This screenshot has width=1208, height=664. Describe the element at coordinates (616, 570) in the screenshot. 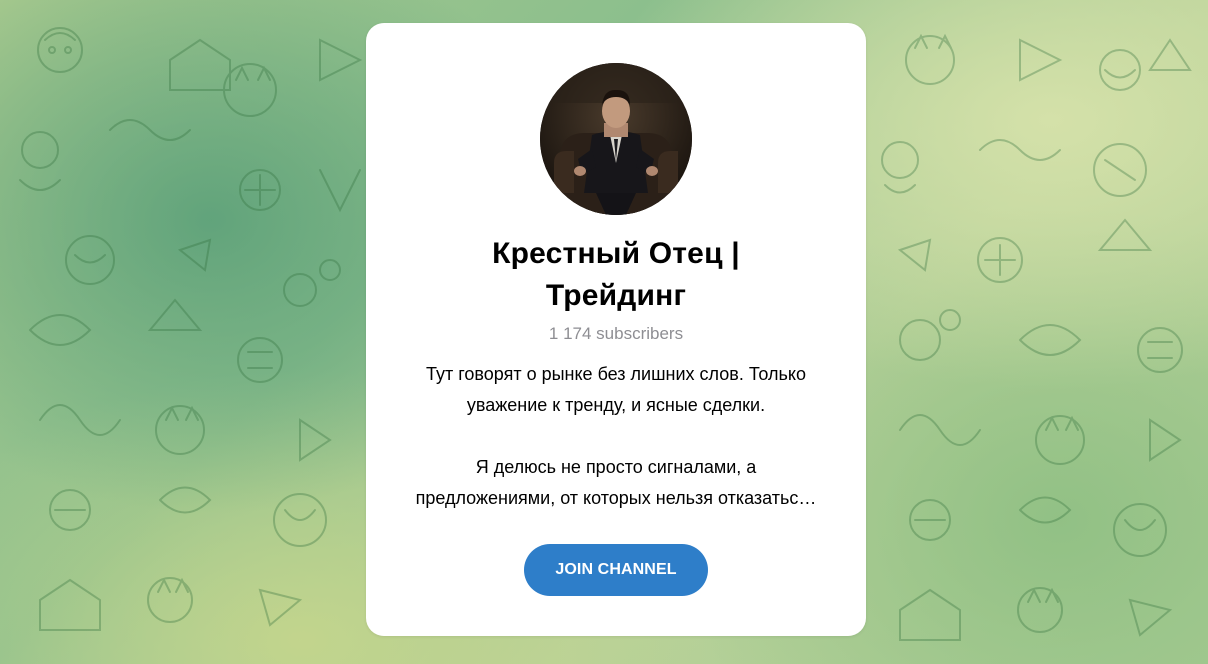

I see `join-channel-button: JOIN CHANNEL` at that location.